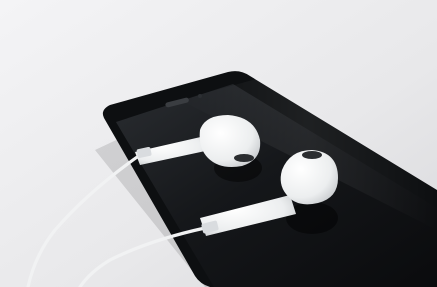 This screenshot has height=287, width=437. I want to click on earbud-1-grille, so click(244, 158).